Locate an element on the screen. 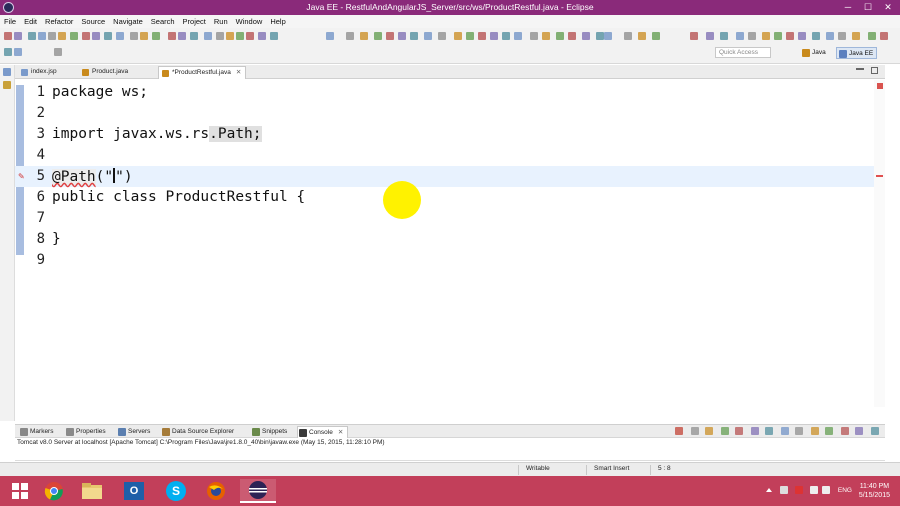 This screenshot has width=900, height=506. tab-console: Console ✕ is located at coordinates (323, 432).